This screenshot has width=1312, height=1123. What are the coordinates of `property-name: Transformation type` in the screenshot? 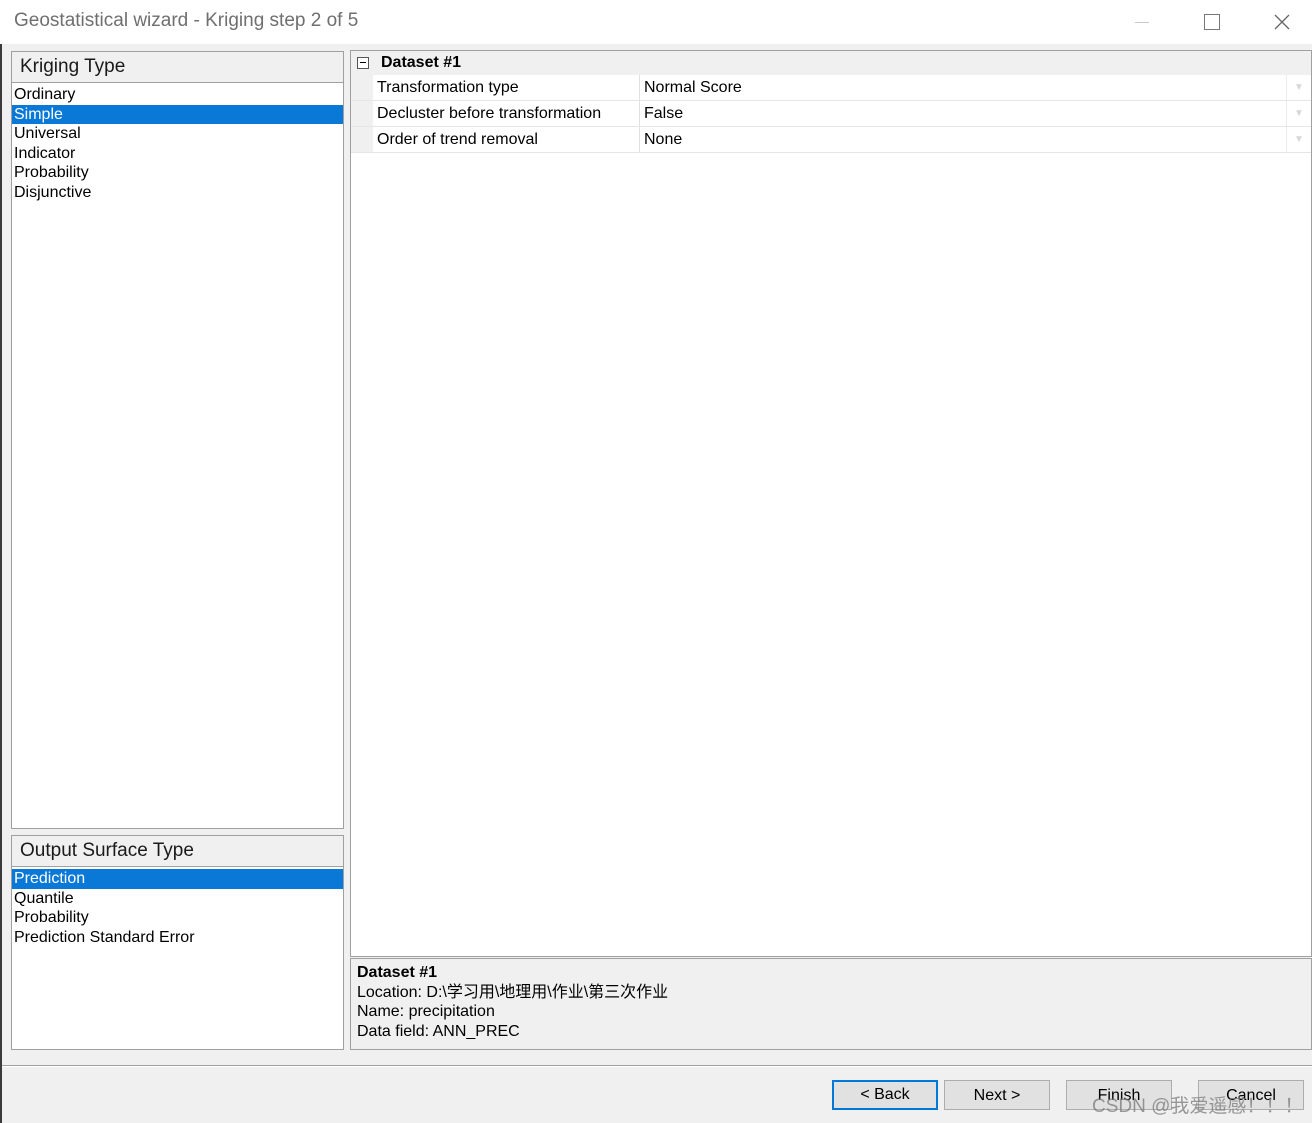 It's located at (506, 87).